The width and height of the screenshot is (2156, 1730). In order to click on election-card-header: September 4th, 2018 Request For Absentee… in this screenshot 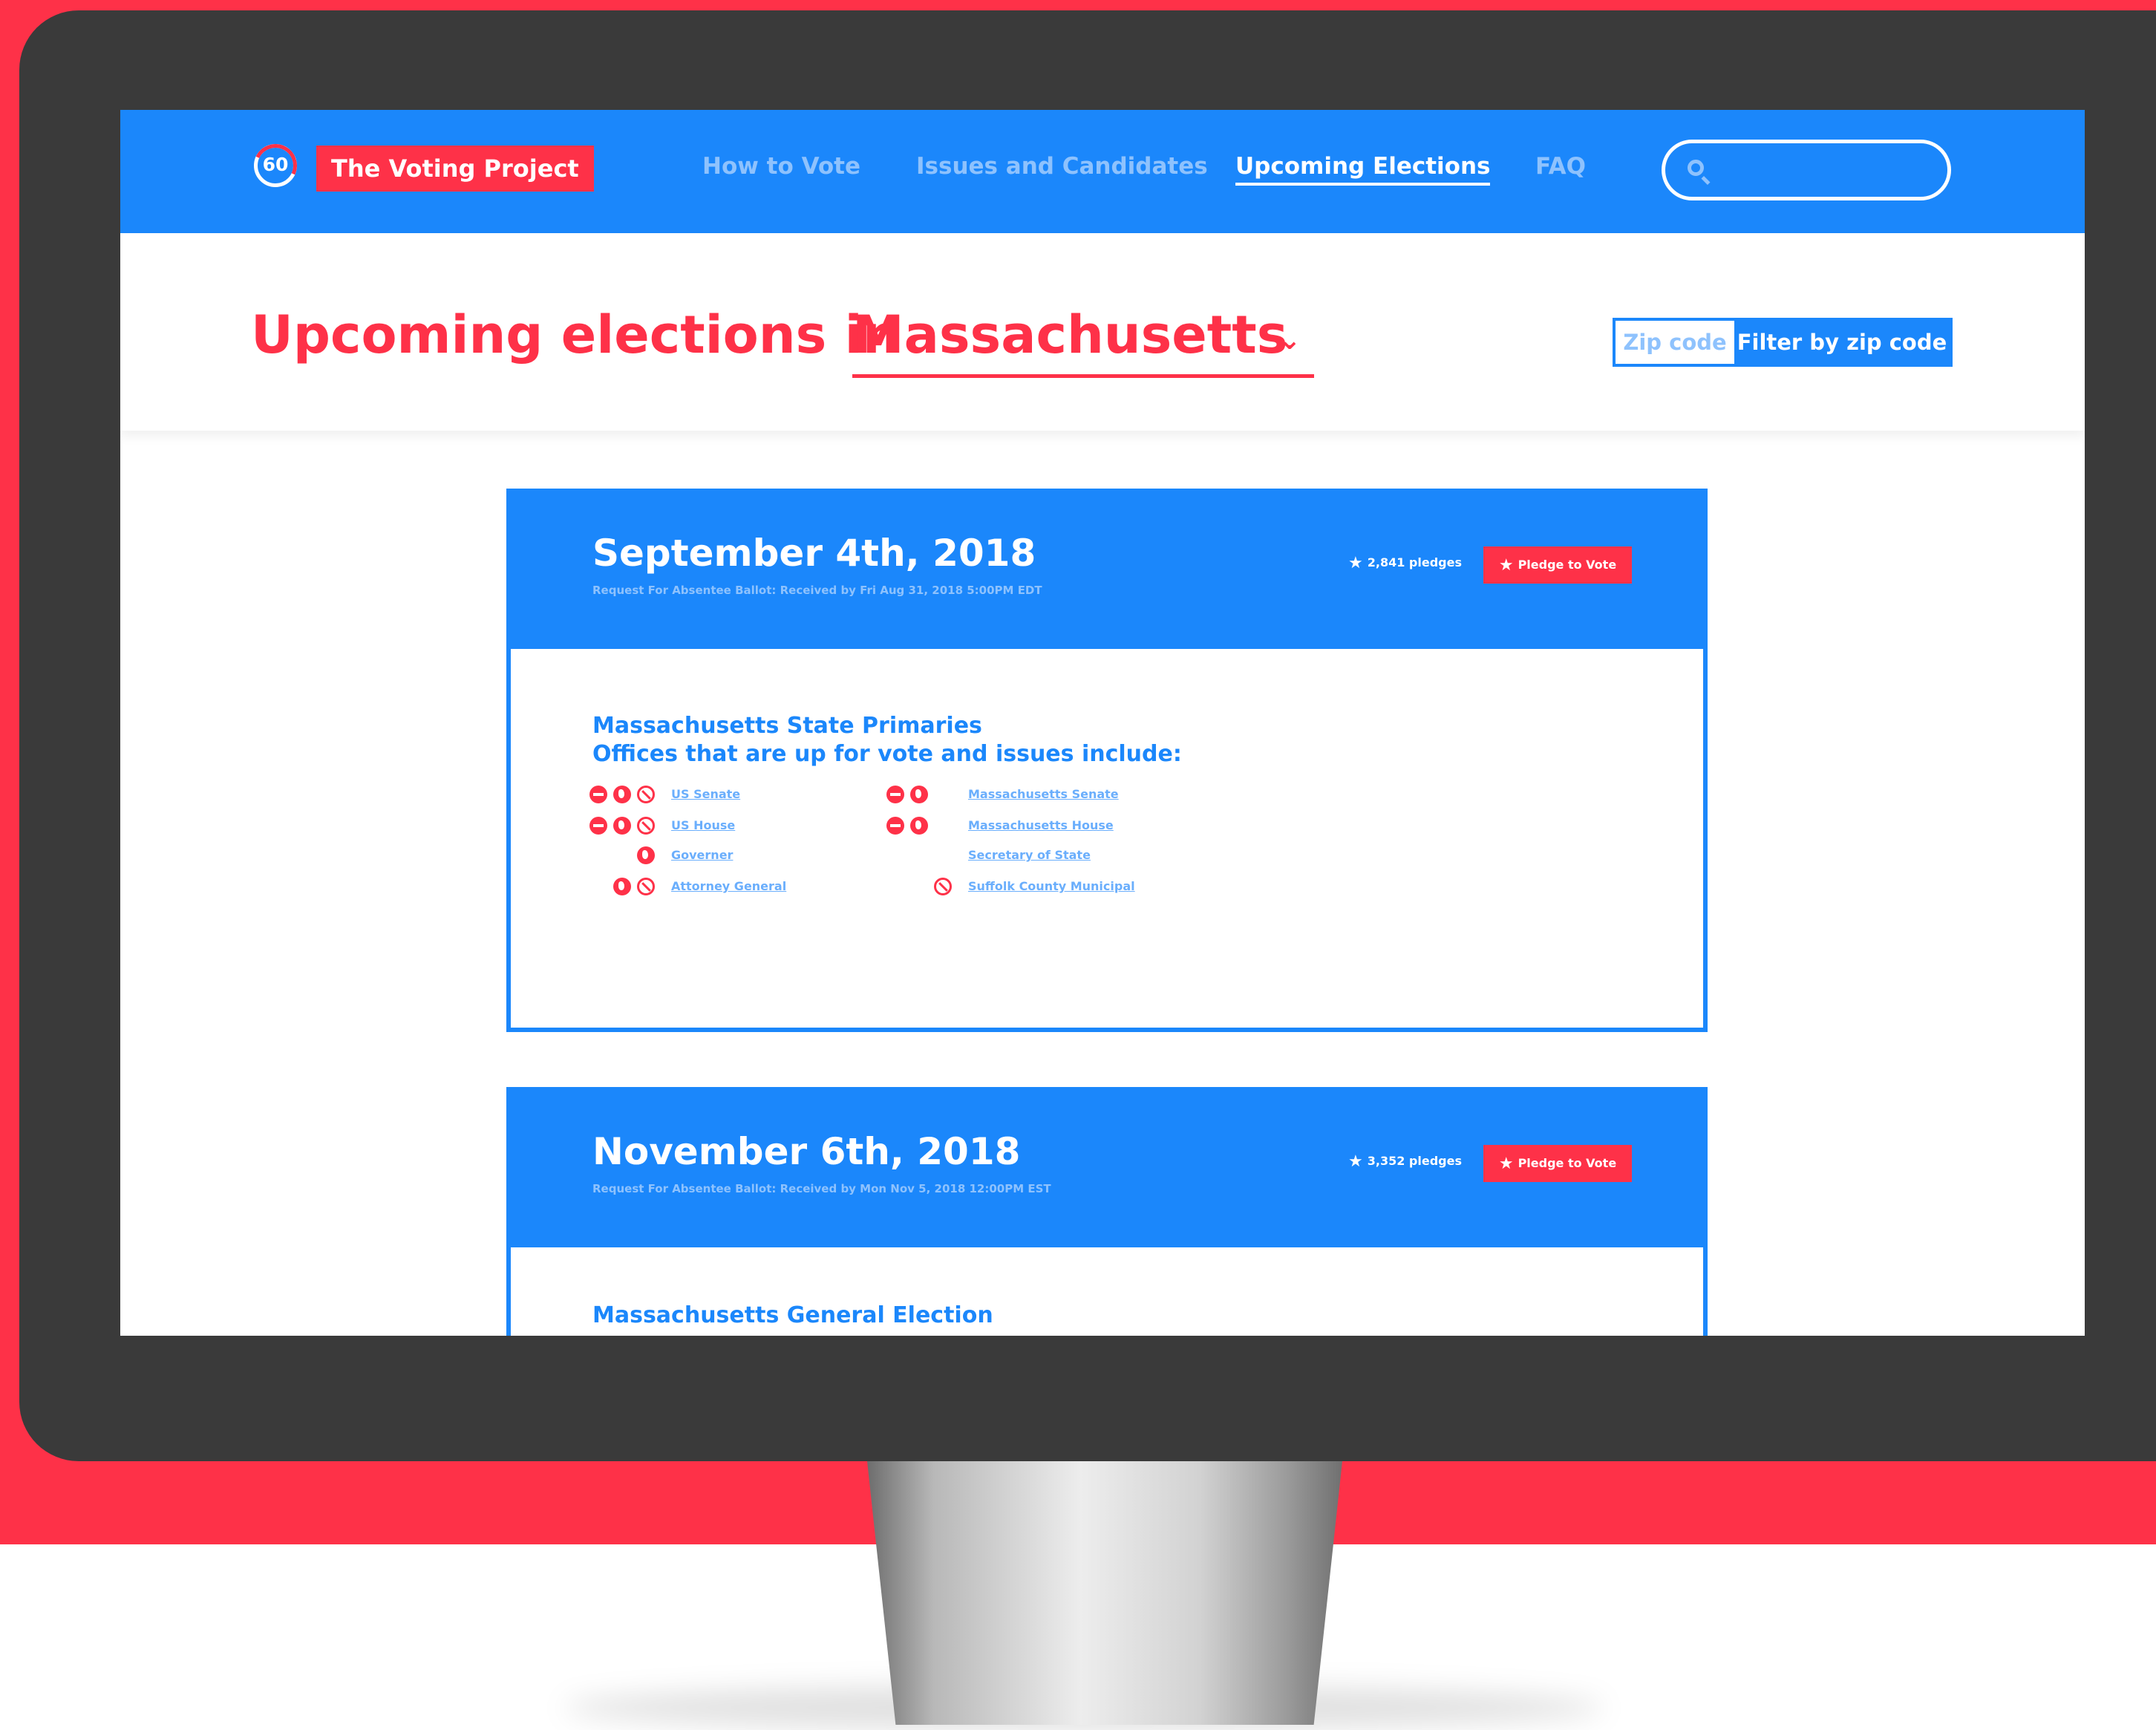, I will do `click(1107, 569)`.